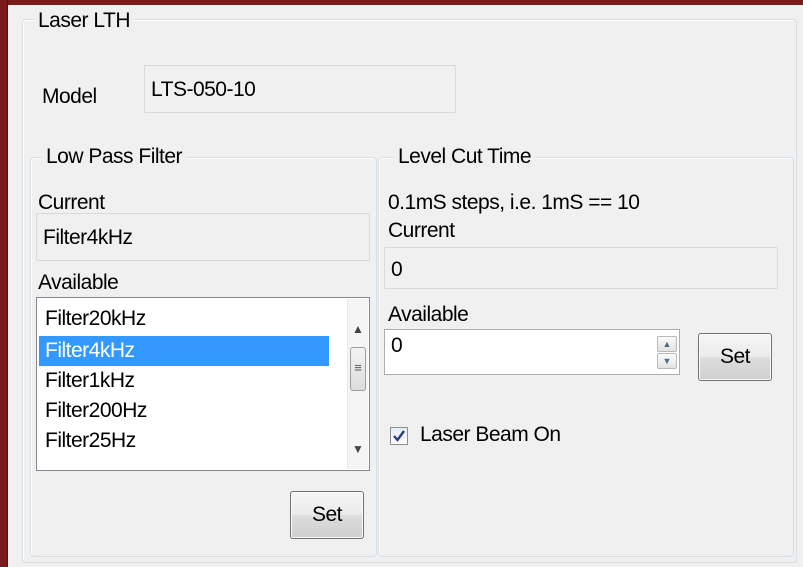  What do you see at coordinates (88, 237) in the screenshot?
I see `low-pass-current-value: Filter4kHz` at bounding box center [88, 237].